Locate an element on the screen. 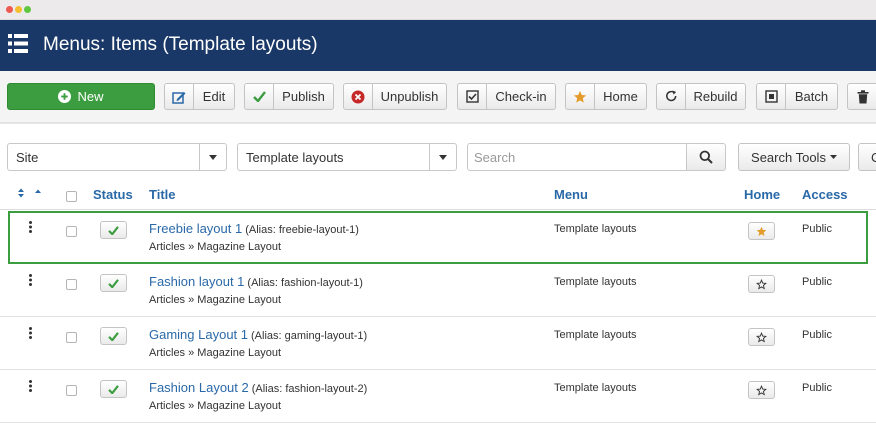 Image resolution: width=876 pixels, height=423 pixels. clear-button: C is located at coordinates (867, 157).